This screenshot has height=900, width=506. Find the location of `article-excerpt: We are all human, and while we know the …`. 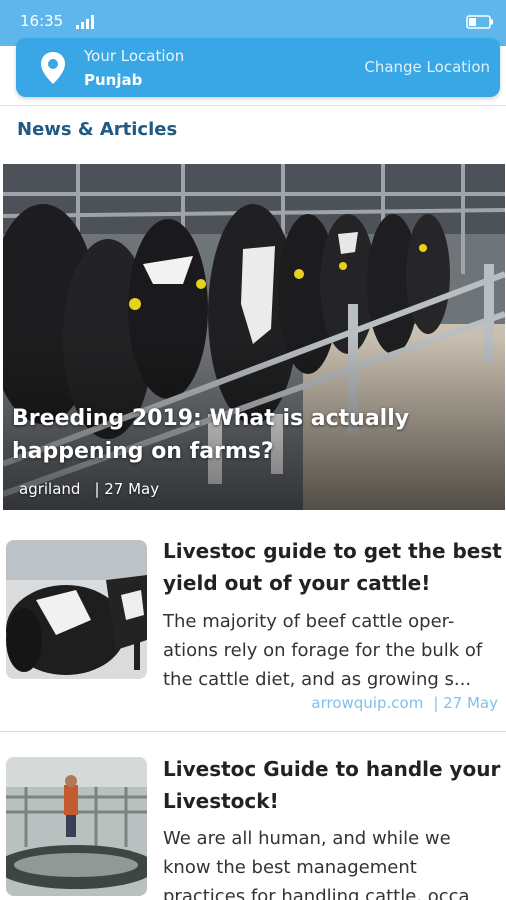

article-excerpt: We are all human, and while we know the … is located at coordinates (316, 864).